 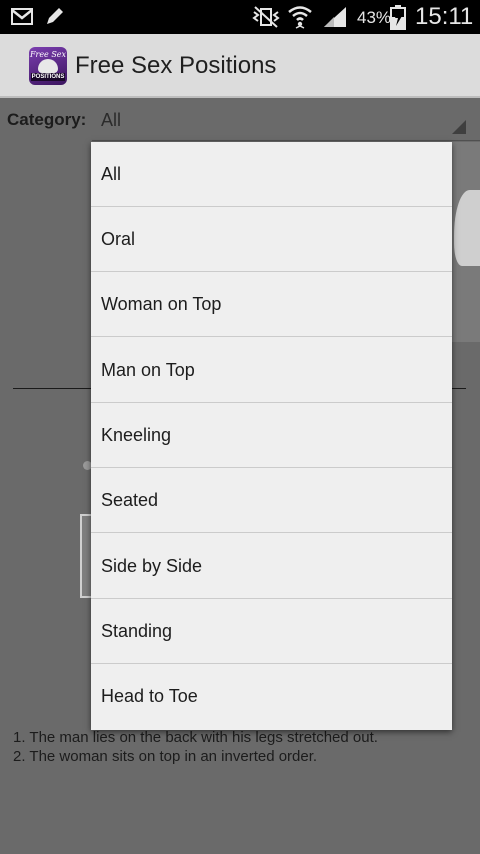 I want to click on dropdown-option-label: Woman on Top, so click(x=161, y=304).